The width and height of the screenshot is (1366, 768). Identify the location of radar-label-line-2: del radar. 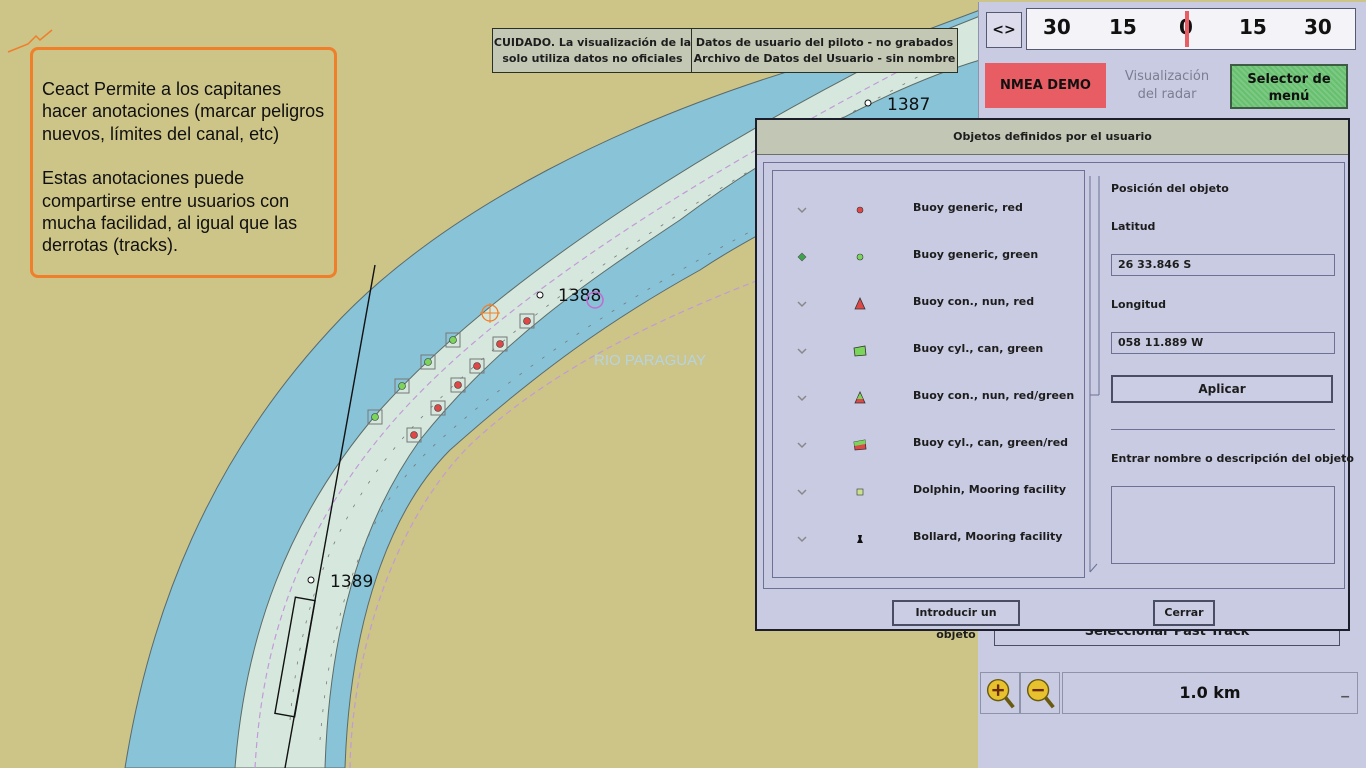
(1167, 94).